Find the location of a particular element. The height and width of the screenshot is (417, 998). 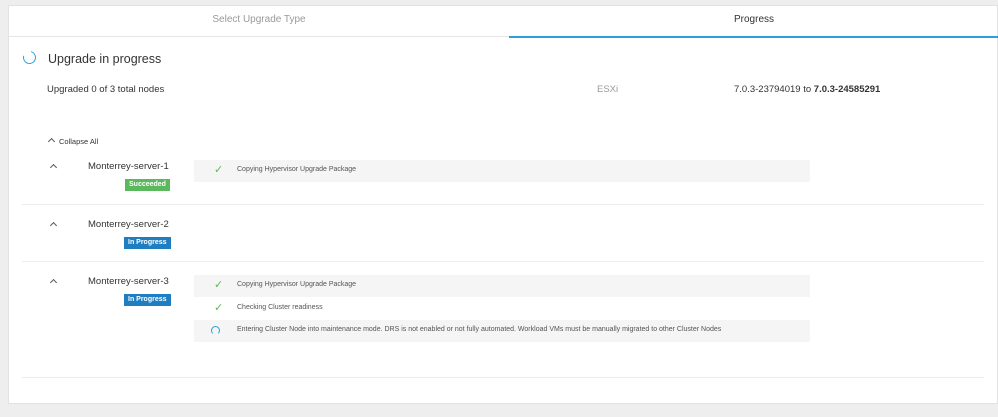

node-2-collapse-chevron-icon is located at coordinates (53, 225).